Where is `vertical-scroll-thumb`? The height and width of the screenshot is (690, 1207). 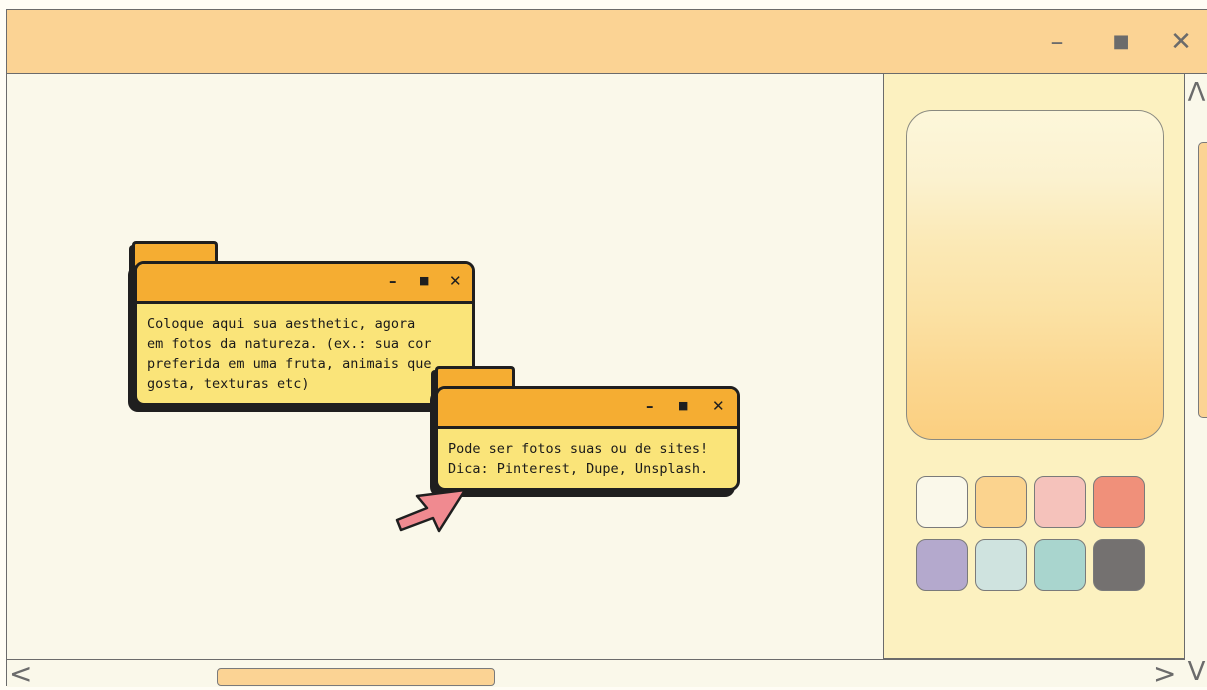
vertical-scroll-thumb is located at coordinates (1202, 280).